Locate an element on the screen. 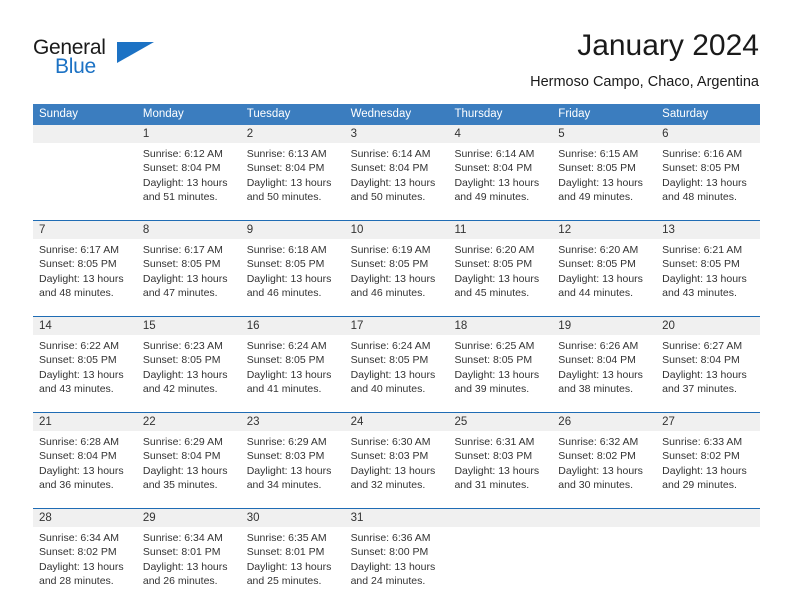  daylight-line2-text: and 28 minutes. is located at coordinates (76, 580).